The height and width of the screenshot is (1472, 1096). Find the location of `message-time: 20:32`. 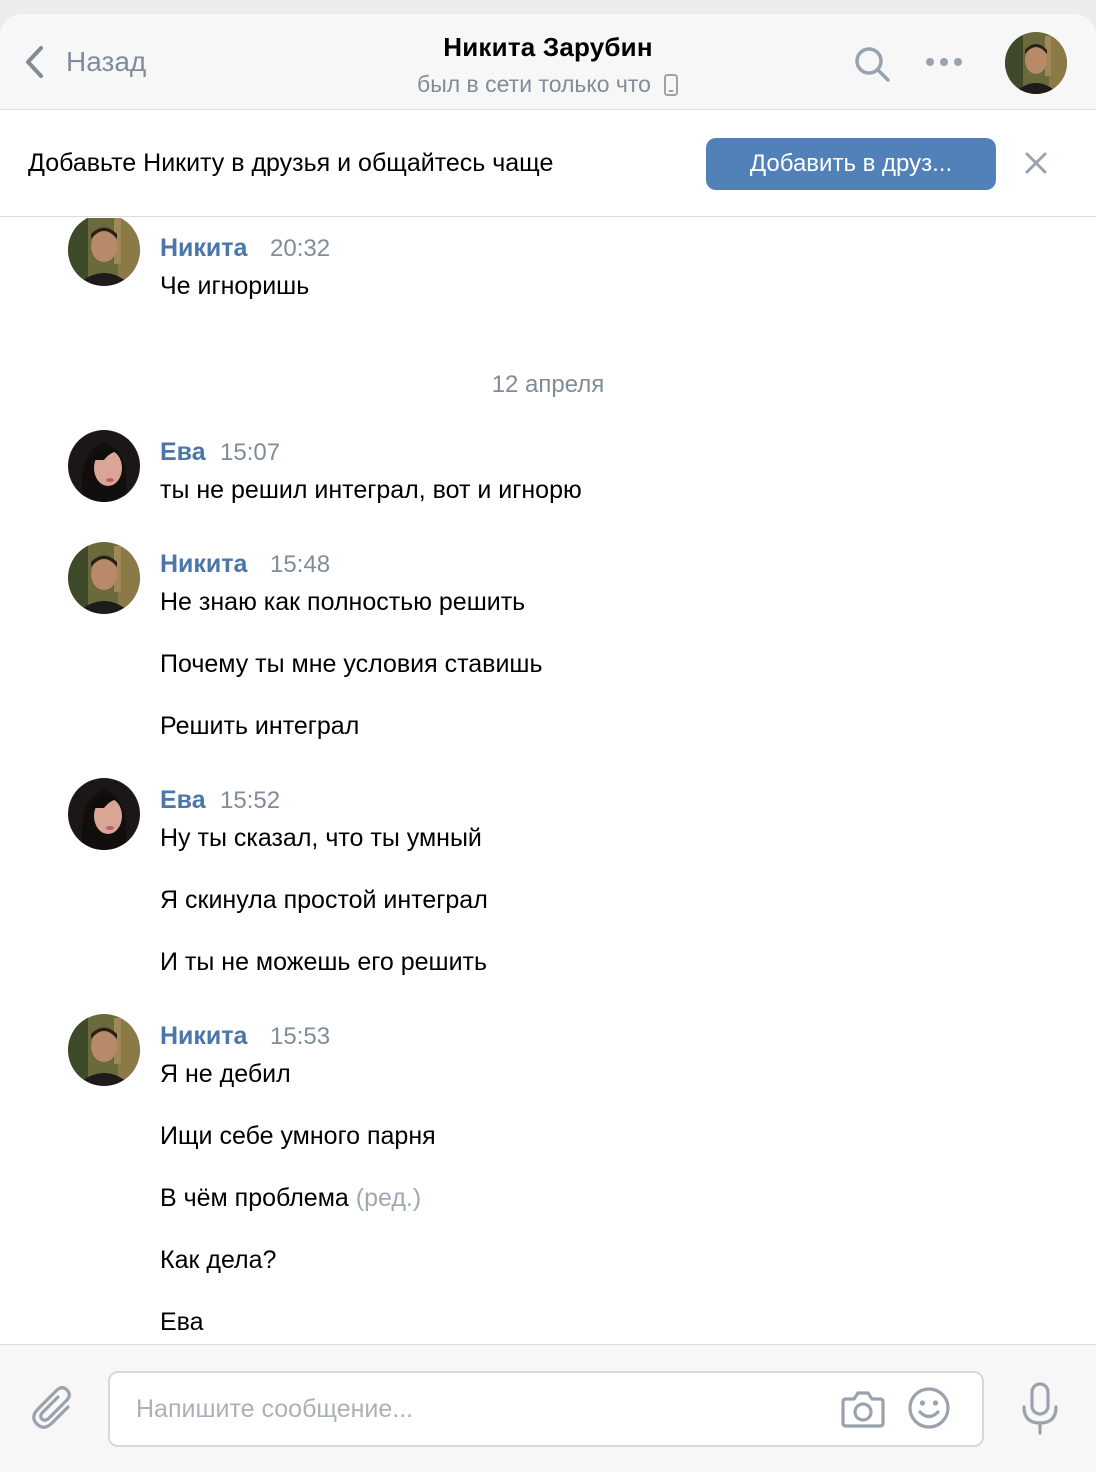

message-time: 20:32 is located at coordinates (300, 248).